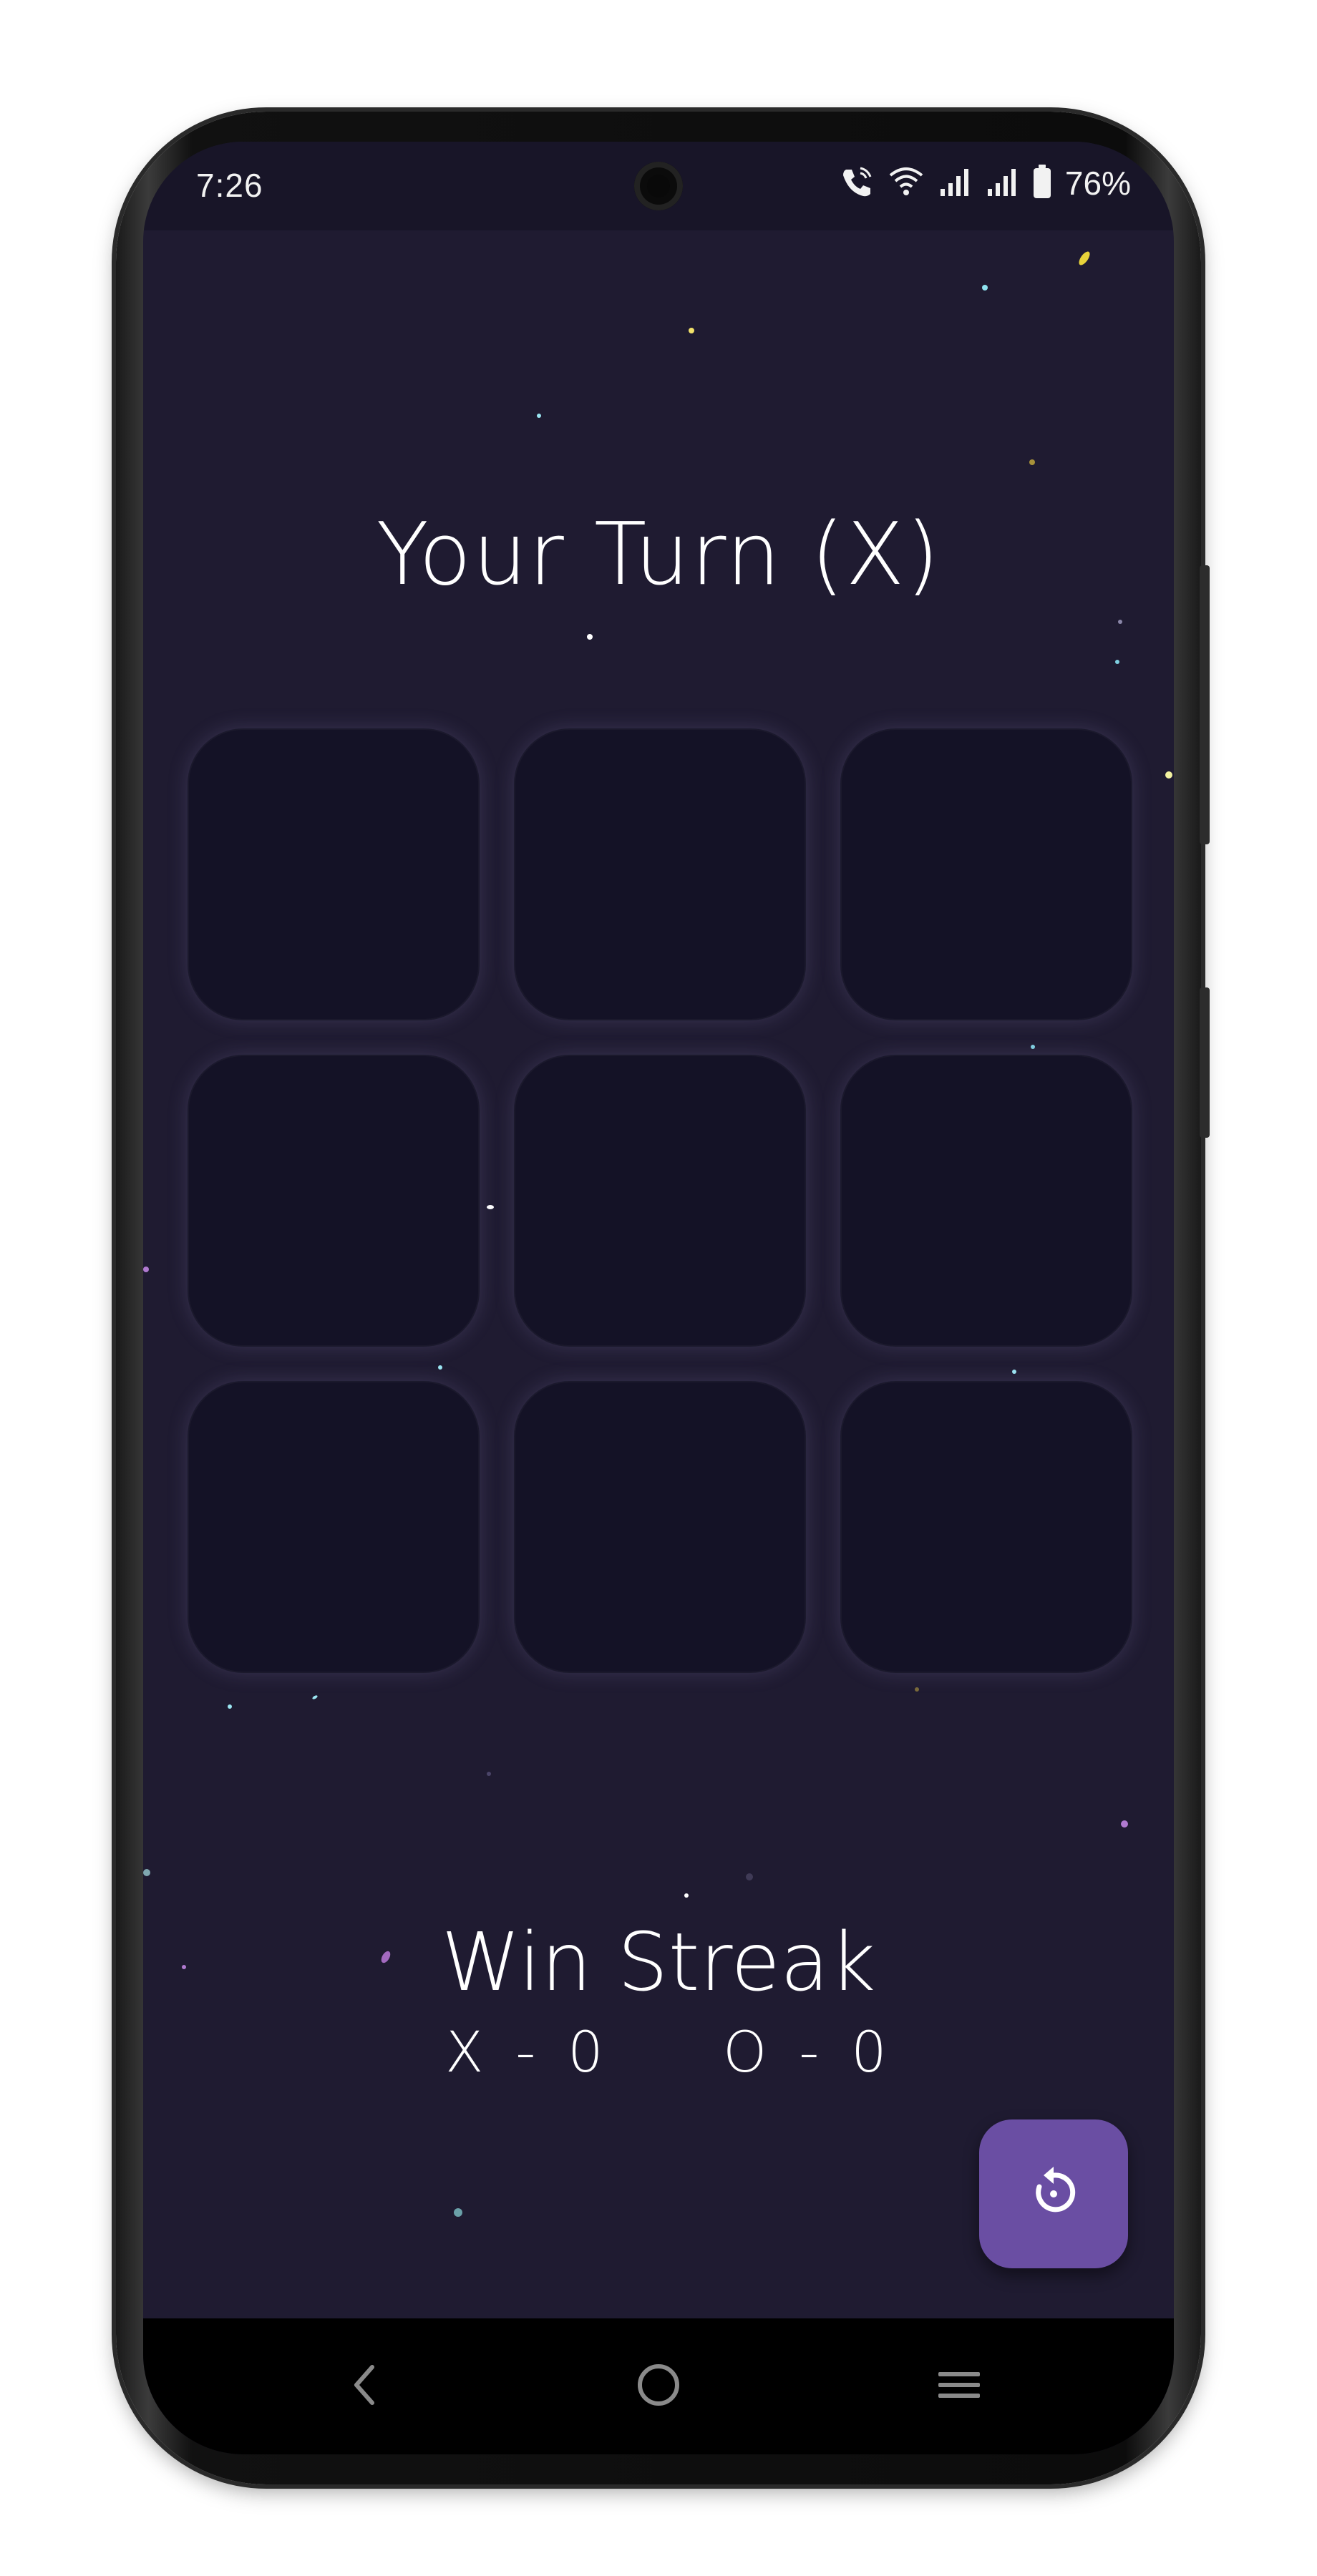  What do you see at coordinates (857, 183) in the screenshot?
I see `wifi-calling-icon` at bounding box center [857, 183].